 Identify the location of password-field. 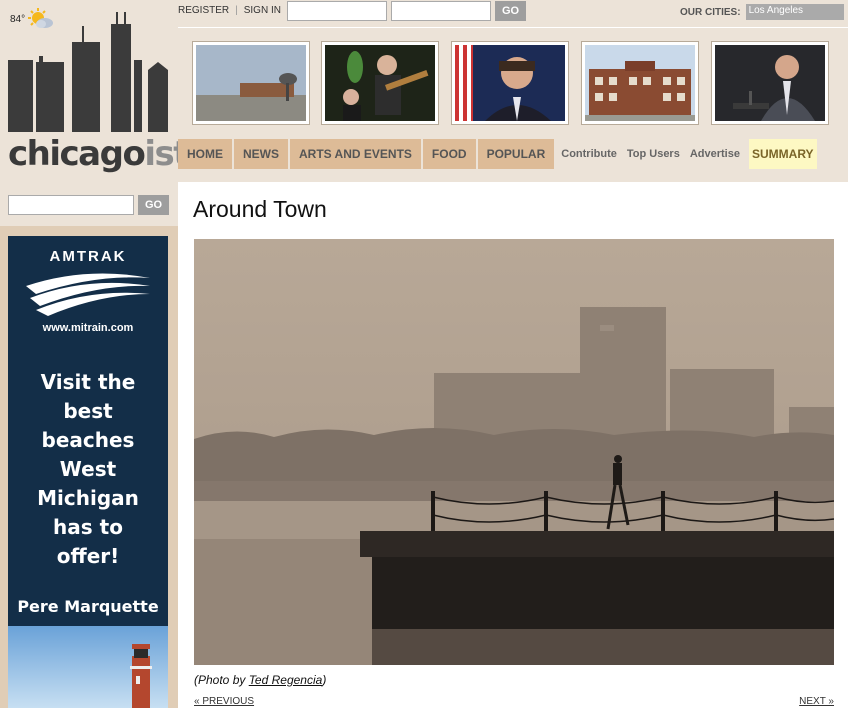
(441, 11).